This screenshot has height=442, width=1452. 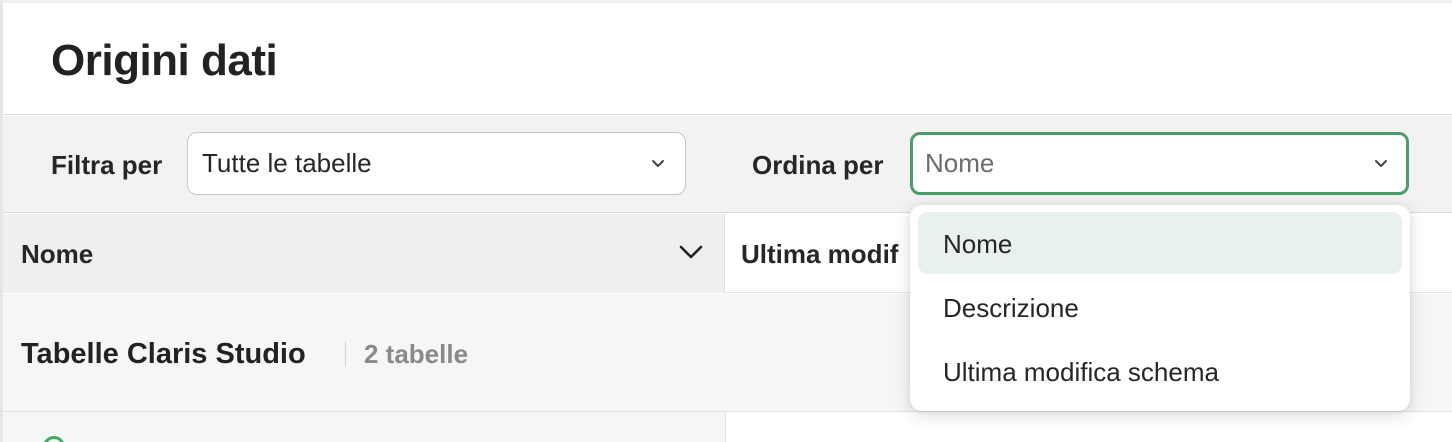 What do you see at coordinates (345, 354) in the screenshot?
I see `divider` at bounding box center [345, 354].